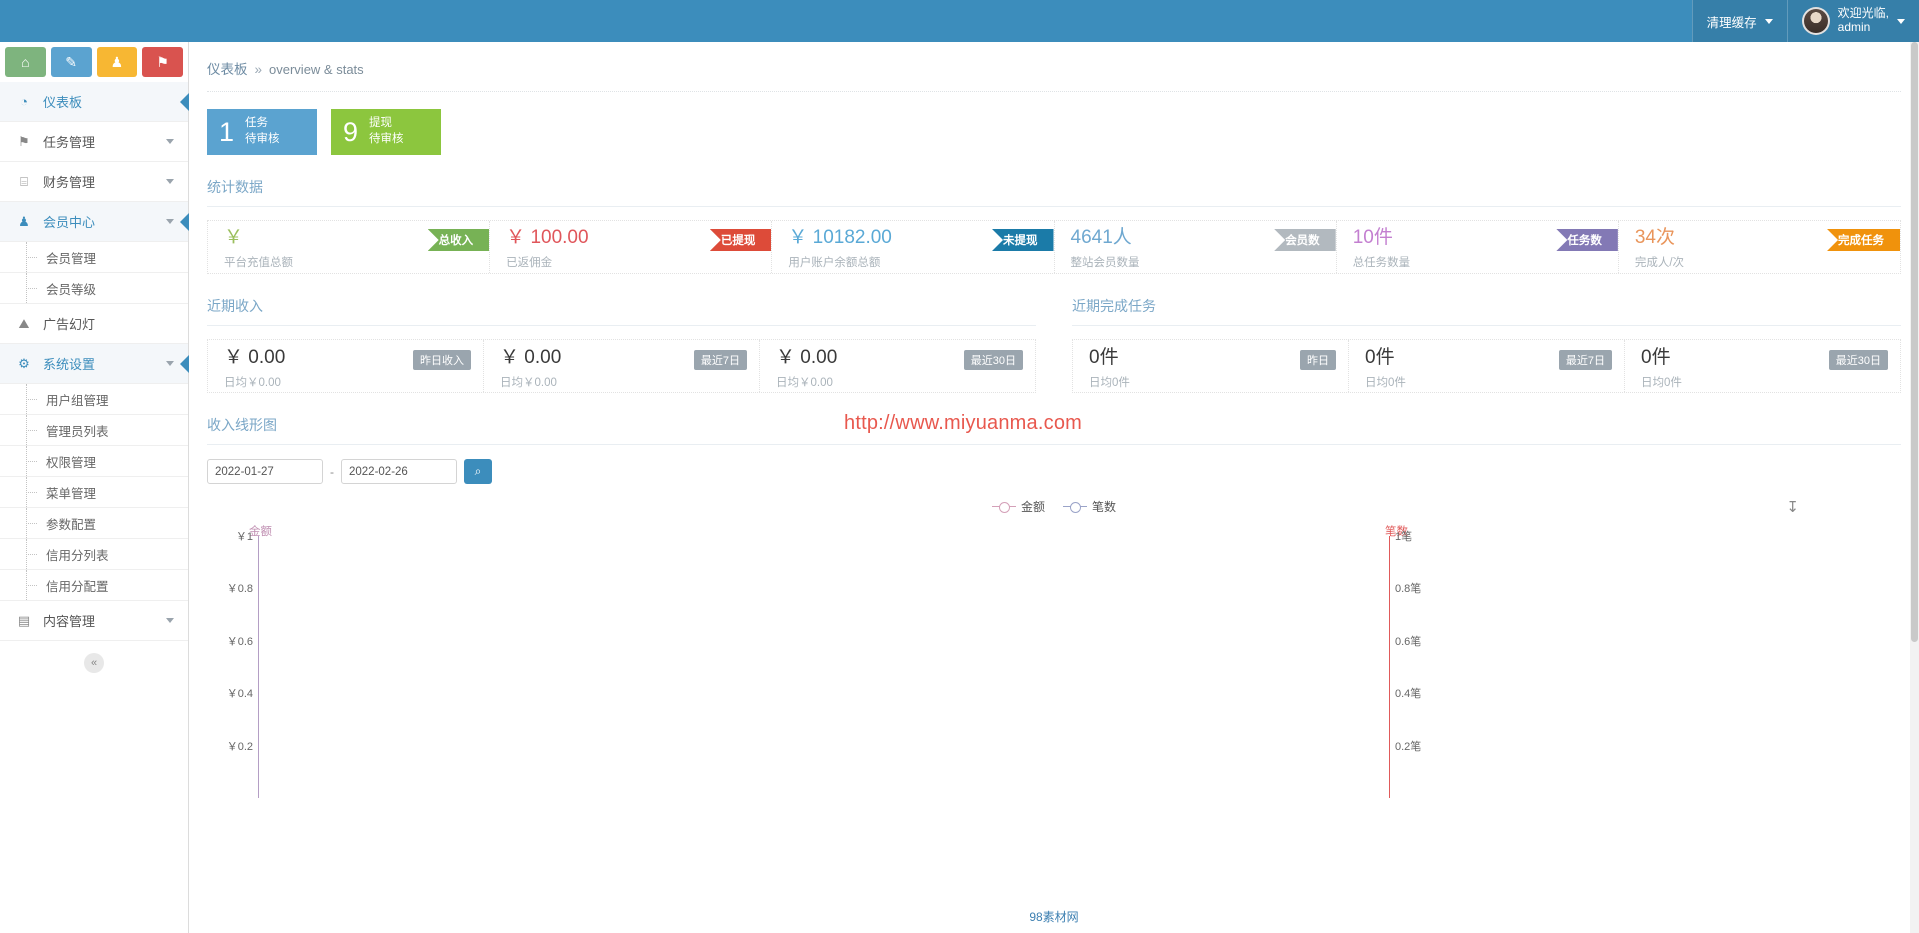 The image size is (1919, 933). Describe the element at coordinates (94, 399) in the screenshot. I see `sidebar-subitem-user-group: 用户组管理` at that location.